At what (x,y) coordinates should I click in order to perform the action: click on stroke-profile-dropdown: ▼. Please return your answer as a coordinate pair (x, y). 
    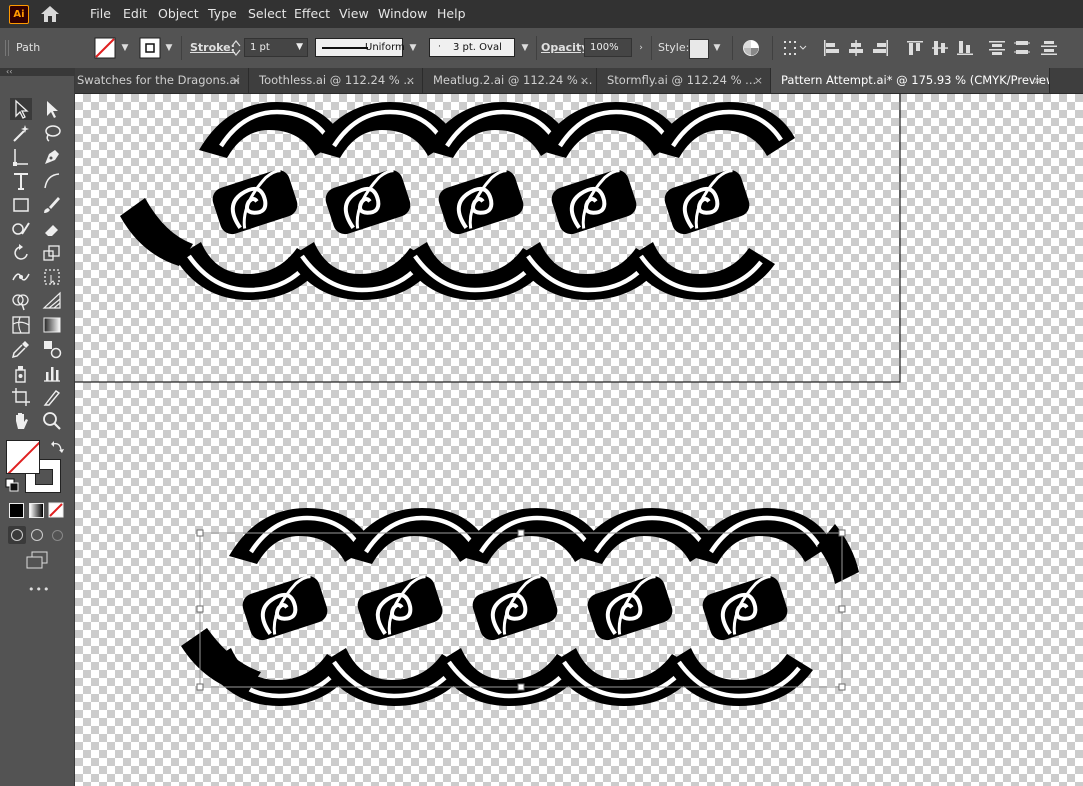
    Looking at the image, I should click on (413, 48).